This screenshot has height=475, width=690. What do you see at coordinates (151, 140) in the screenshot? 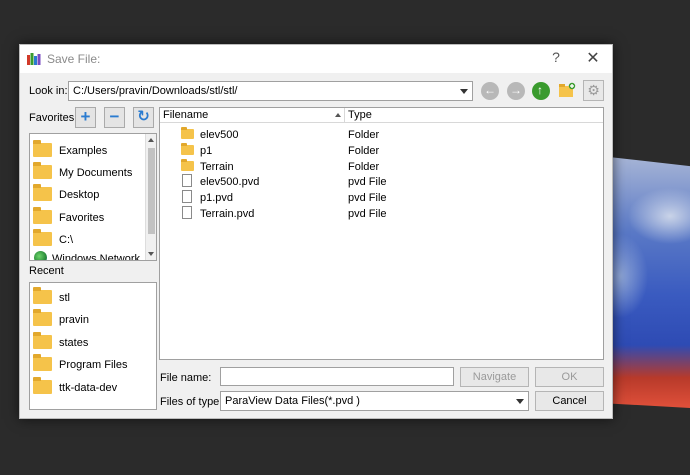
I see `scroll-up-icon` at bounding box center [151, 140].